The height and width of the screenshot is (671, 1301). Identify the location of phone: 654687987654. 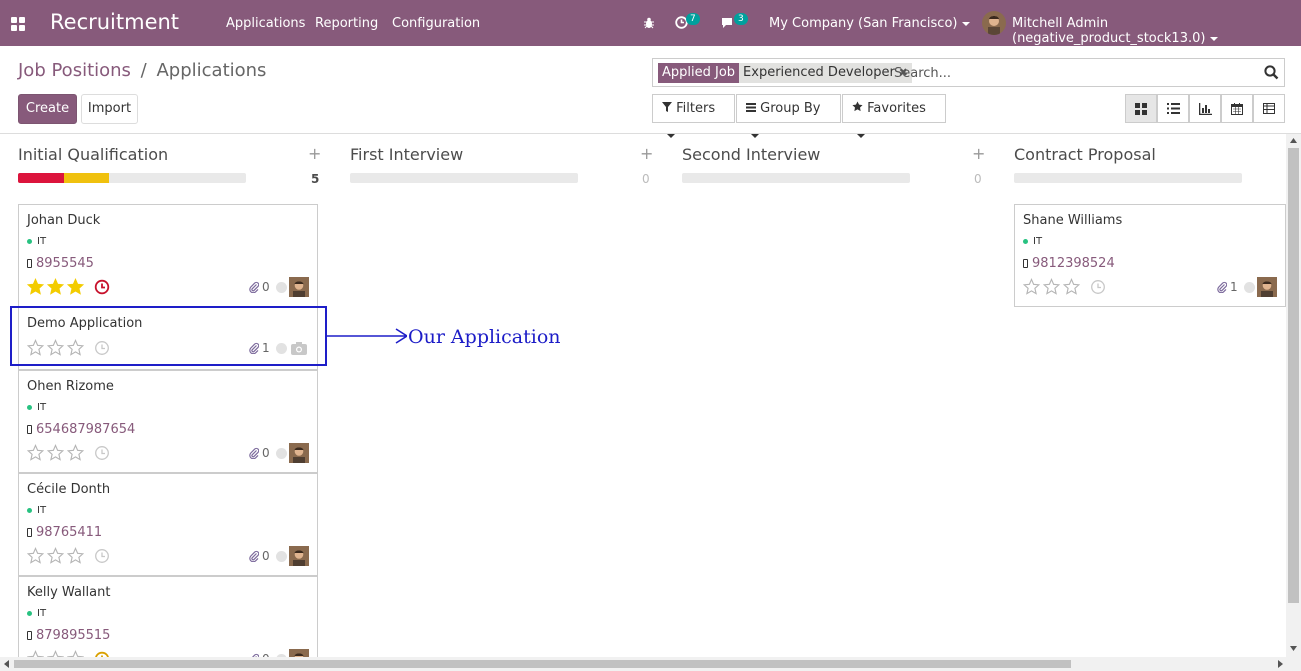
(81, 429).